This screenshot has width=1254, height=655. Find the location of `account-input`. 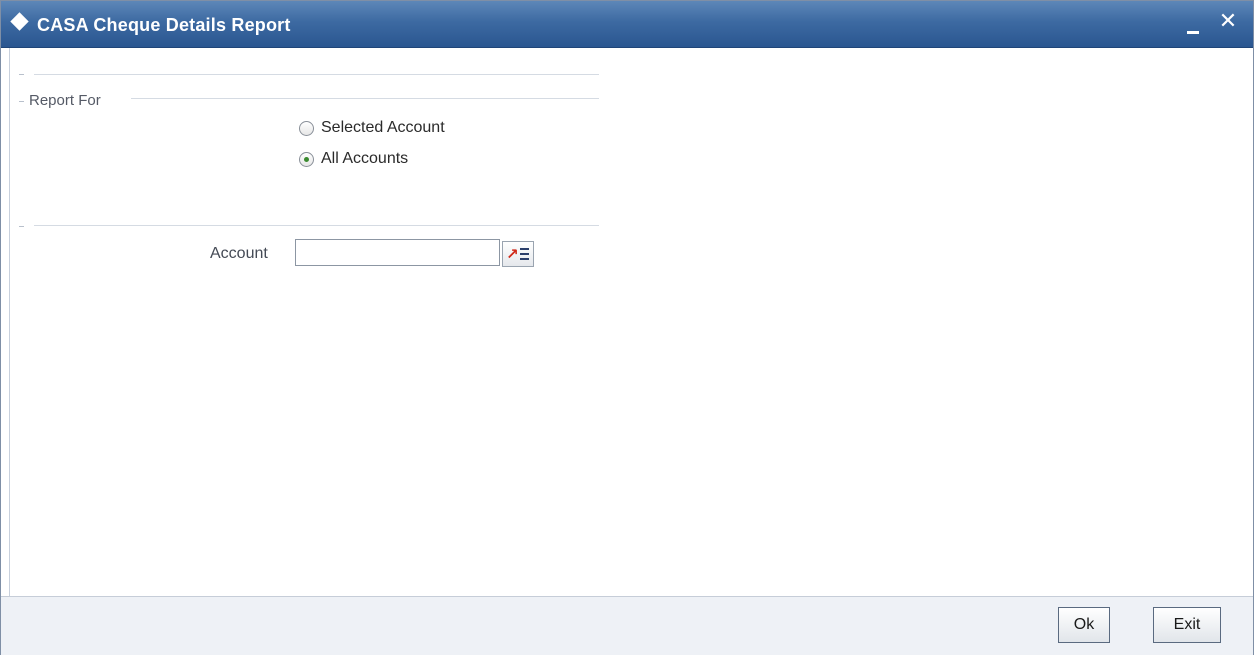

account-input is located at coordinates (397, 252).